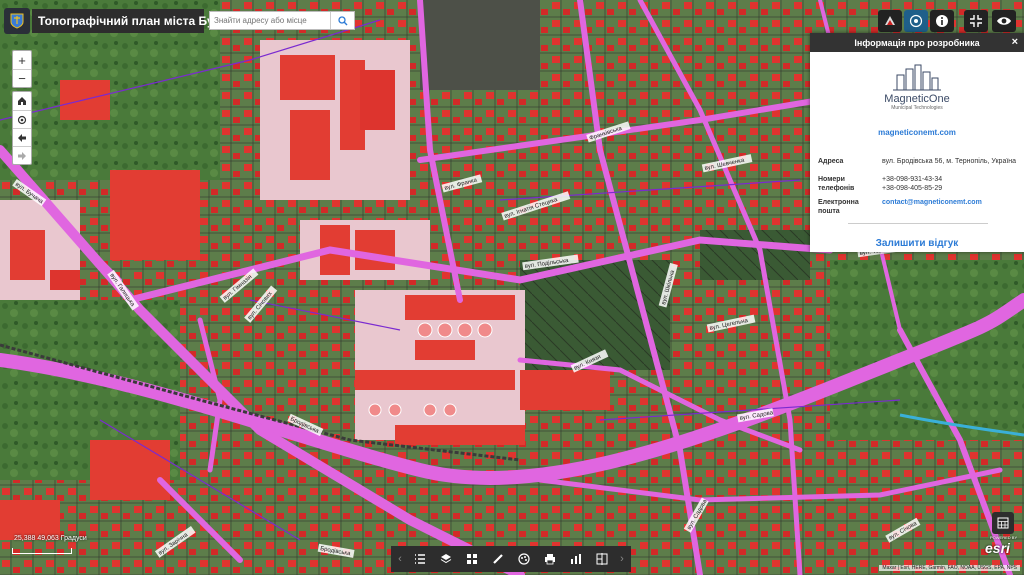 This screenshot has height=575, width=1024. I want to click on paint-icon, so click(524, 559).